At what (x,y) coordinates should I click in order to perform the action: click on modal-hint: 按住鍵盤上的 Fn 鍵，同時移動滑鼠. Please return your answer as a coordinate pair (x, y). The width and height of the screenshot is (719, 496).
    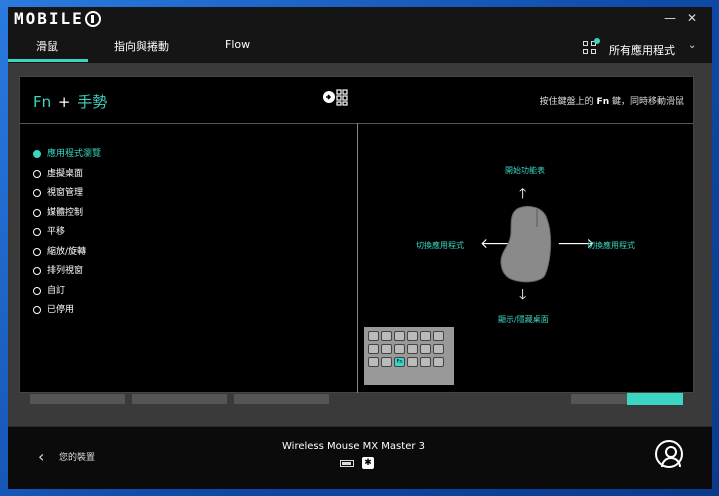
    Looking at the image, I should click on (612, 100).